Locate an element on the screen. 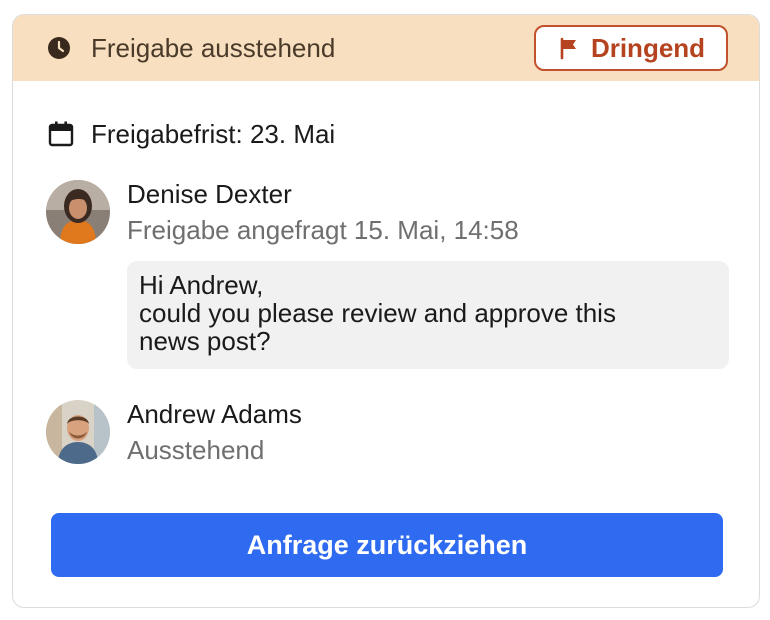 Image resolution: width=770 pixels, height=620 pixels. urgent-badge-label: Dringend is located at coordinates (648, 48).